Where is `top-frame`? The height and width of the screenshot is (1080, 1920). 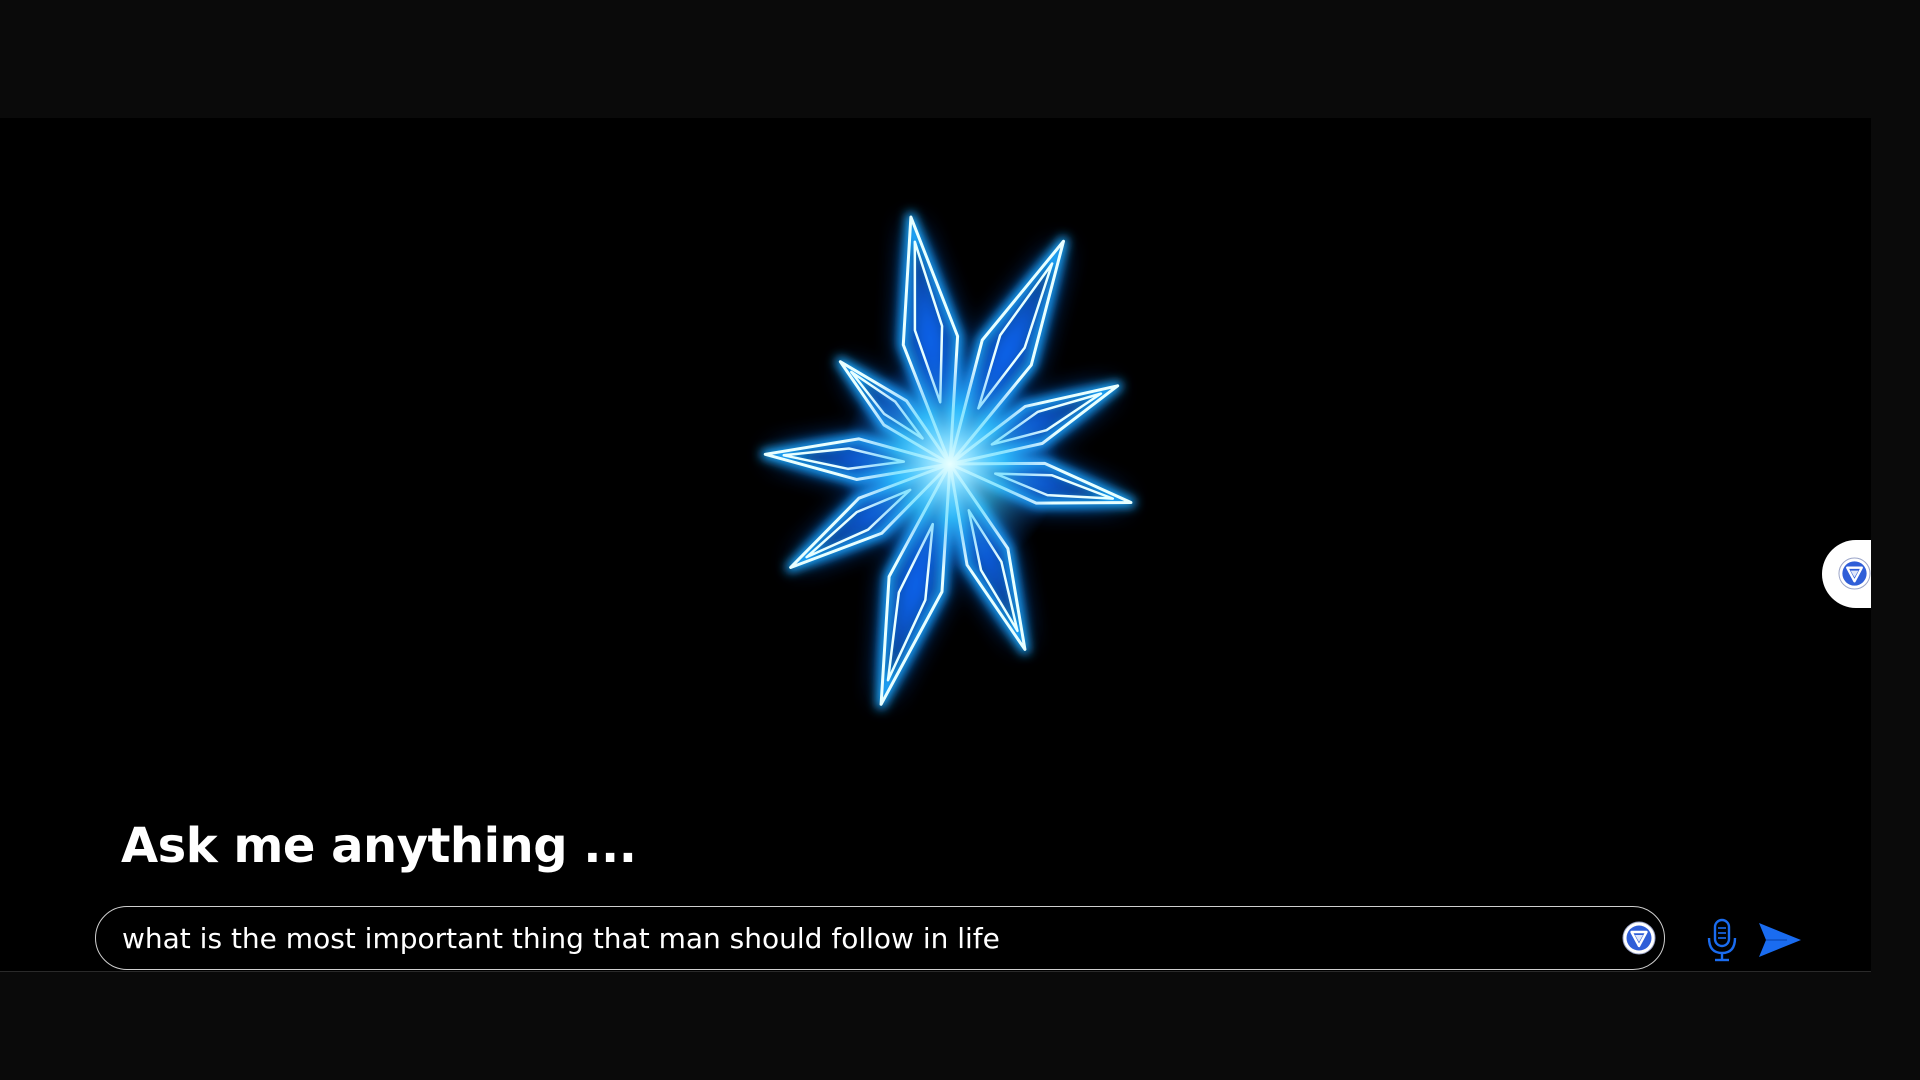
top-frame is located at coordinates (960, 59).